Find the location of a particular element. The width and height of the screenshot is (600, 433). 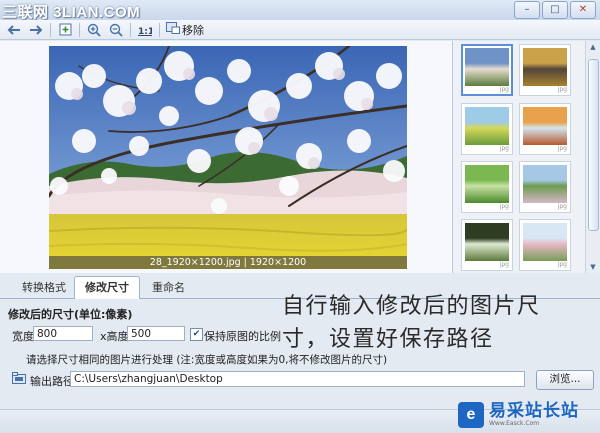

section-title: 修改后的尺寸(单位:像素) is located at coordinates (70, 314).